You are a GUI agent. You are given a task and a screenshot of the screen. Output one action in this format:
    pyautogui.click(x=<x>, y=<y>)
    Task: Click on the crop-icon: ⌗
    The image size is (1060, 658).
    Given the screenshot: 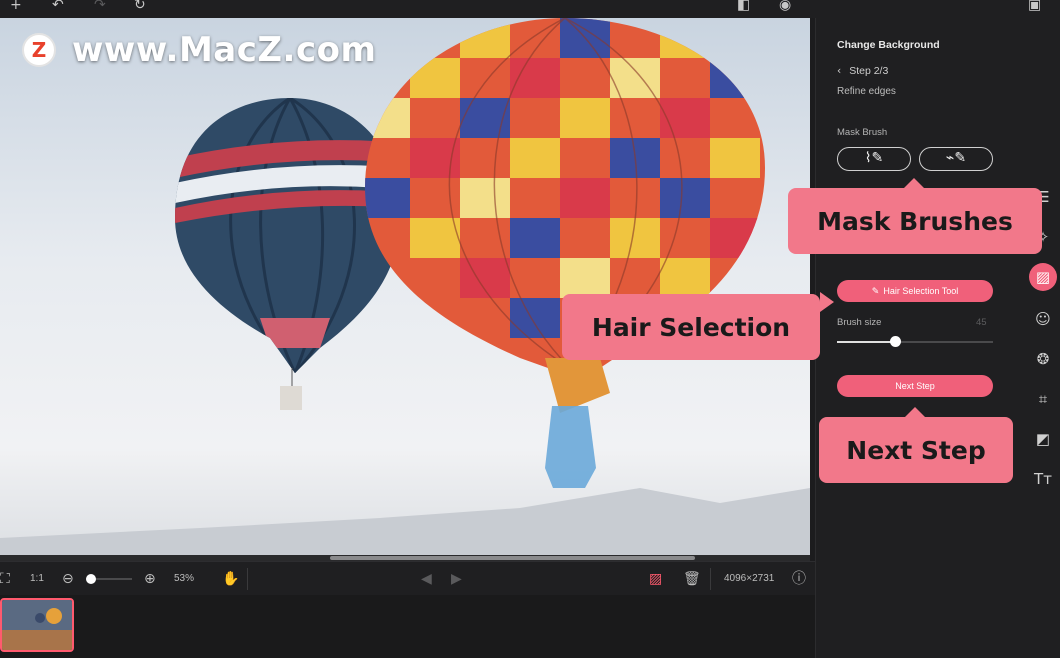 What is the action you would take?
    pyautogui.click(x=1043, y=399)
    